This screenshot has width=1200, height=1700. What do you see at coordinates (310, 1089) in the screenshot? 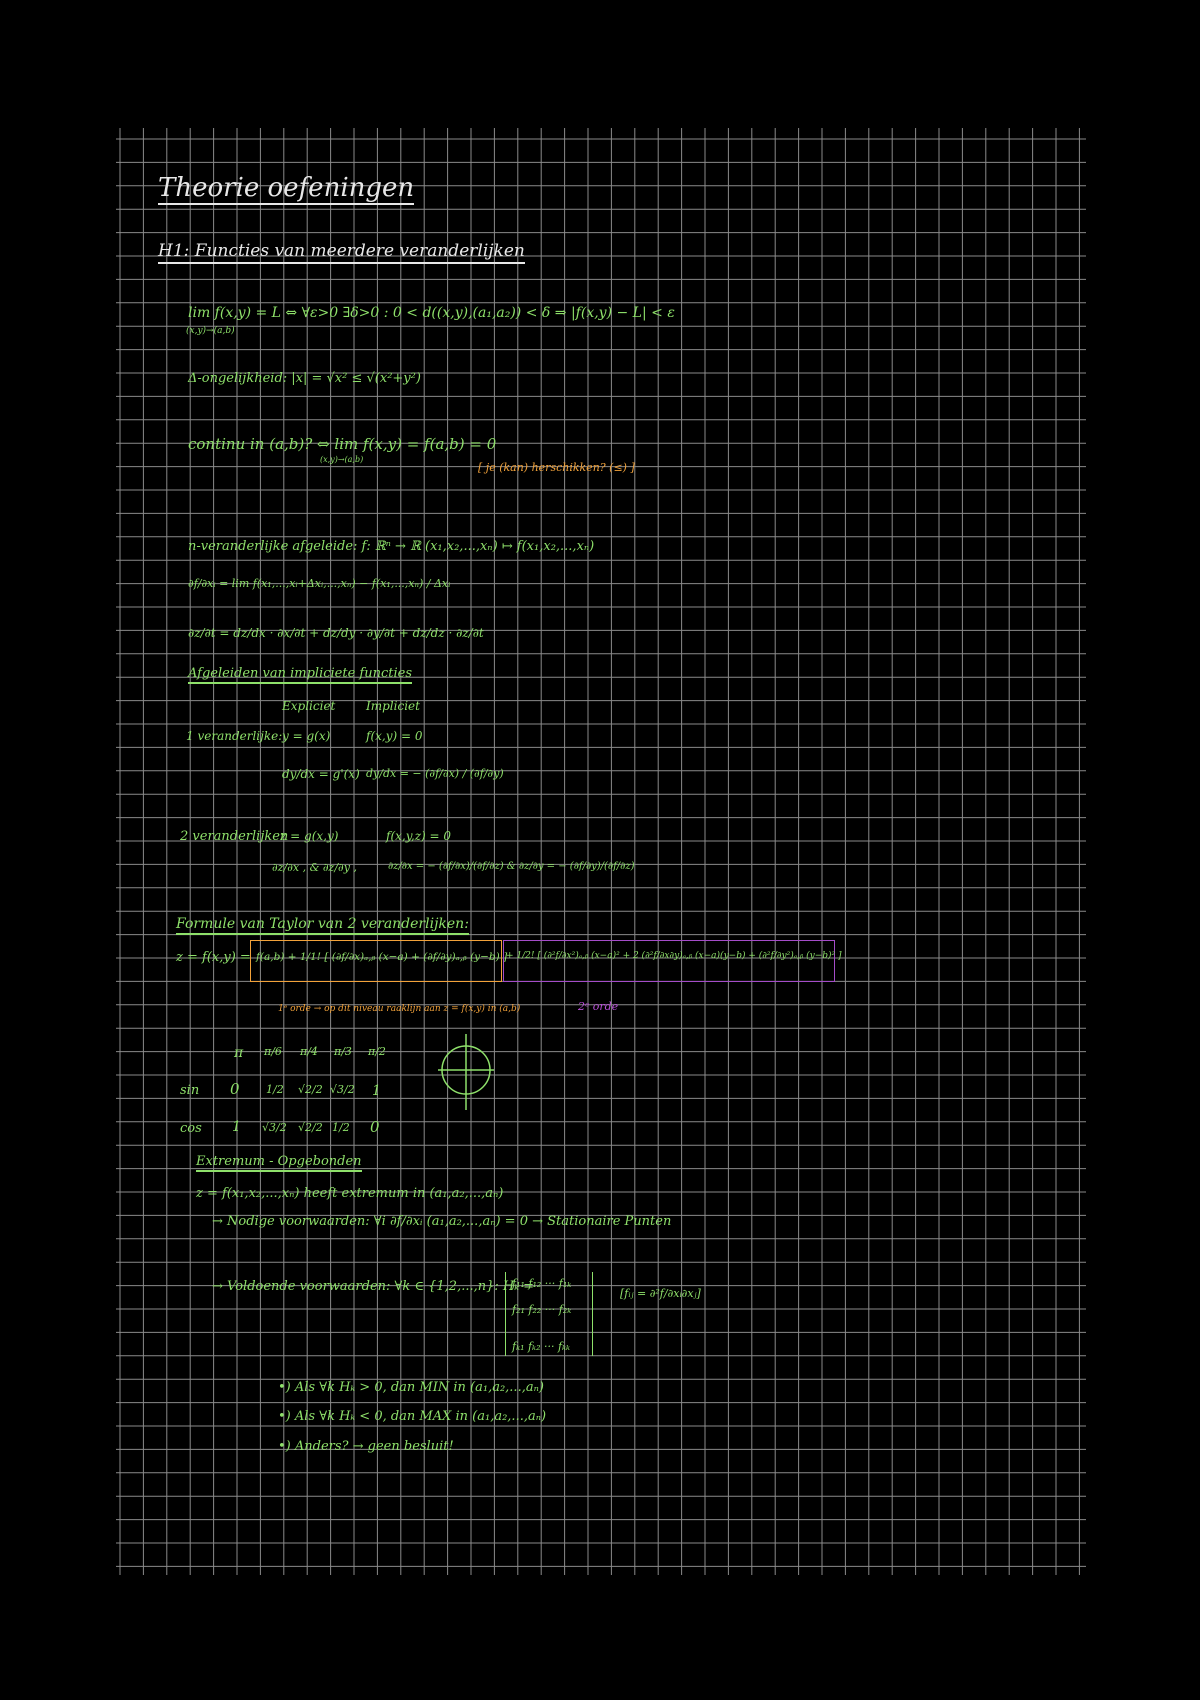
I see `sin-value: √2/2` at bounding box center [310, 1089].